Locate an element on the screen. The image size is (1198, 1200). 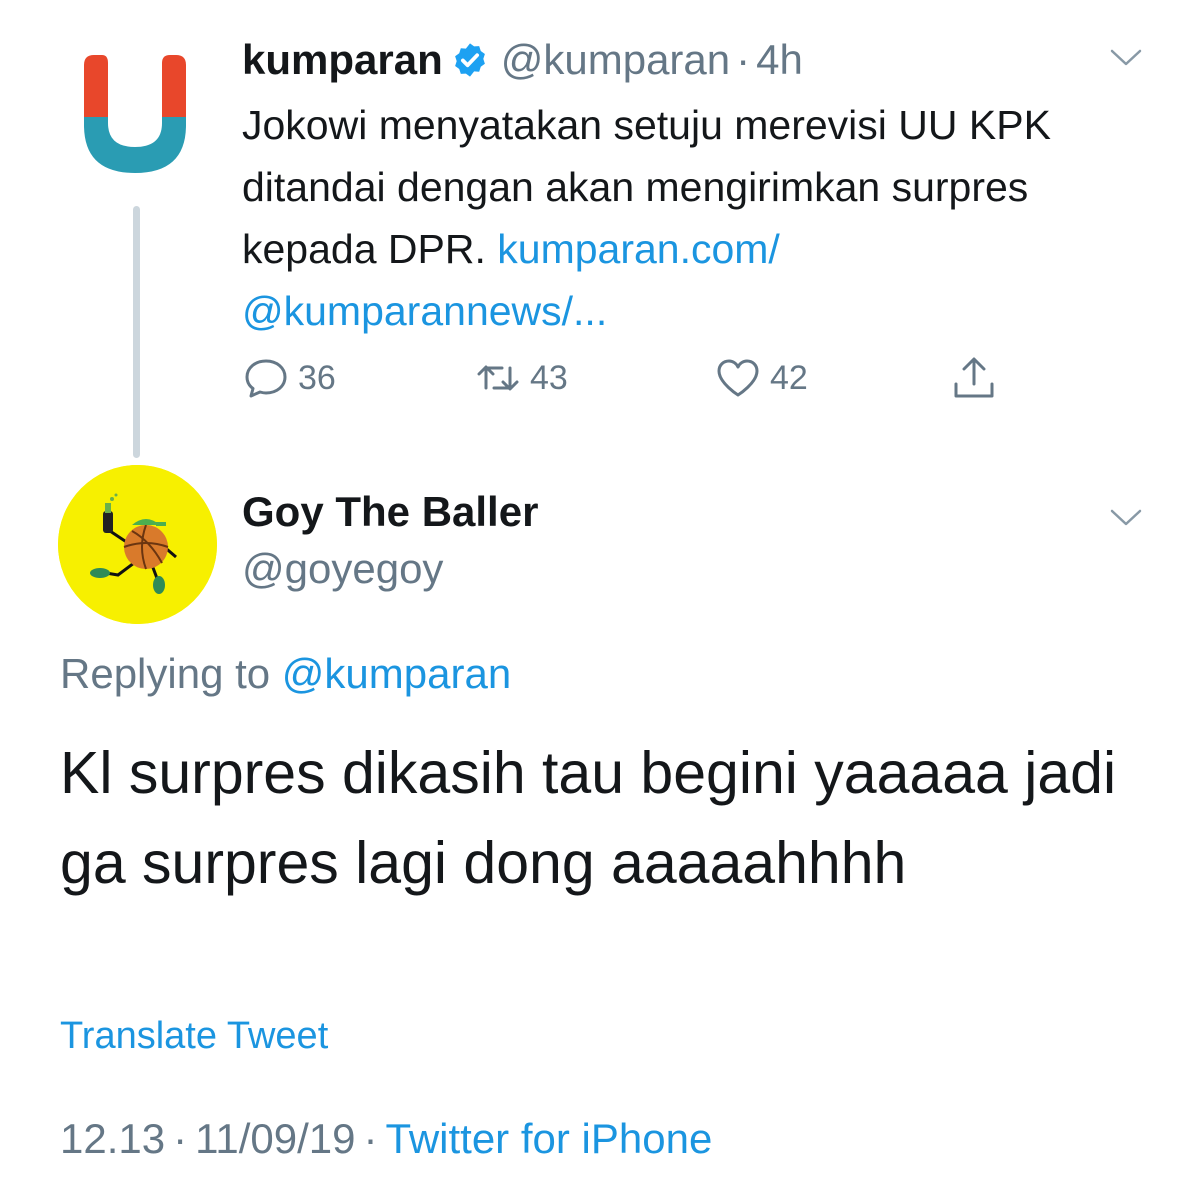
thread-connector-line is located at coordinates (136, 332).